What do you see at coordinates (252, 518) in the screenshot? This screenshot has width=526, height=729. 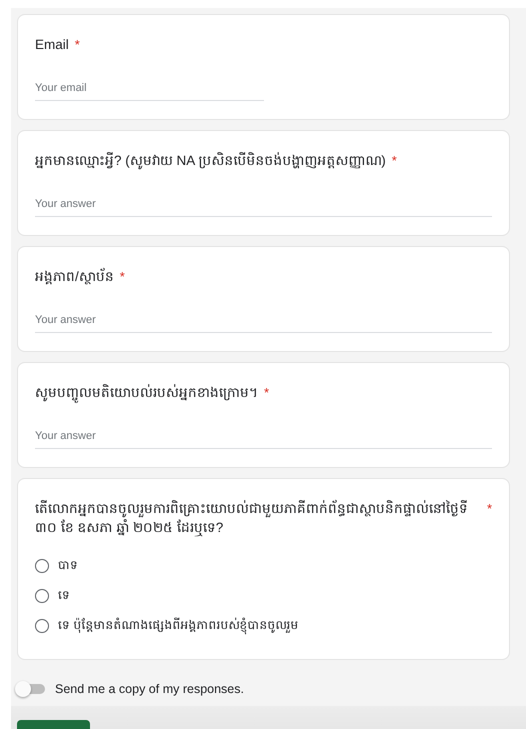 I see `question-title: តើលោកអ្នកបានចូលរួមការពិគ្រោះយោបល់ជាមួយភាគីពាក់ព័ន្ធជាស្ថាបនិកផ្ទាល់នៅថ្ងៃទី ៣០ ខែ ឧសភា ឆ្នាំ ២០២៥ ដែរឬទេ?` at bounding box center [252, 518].